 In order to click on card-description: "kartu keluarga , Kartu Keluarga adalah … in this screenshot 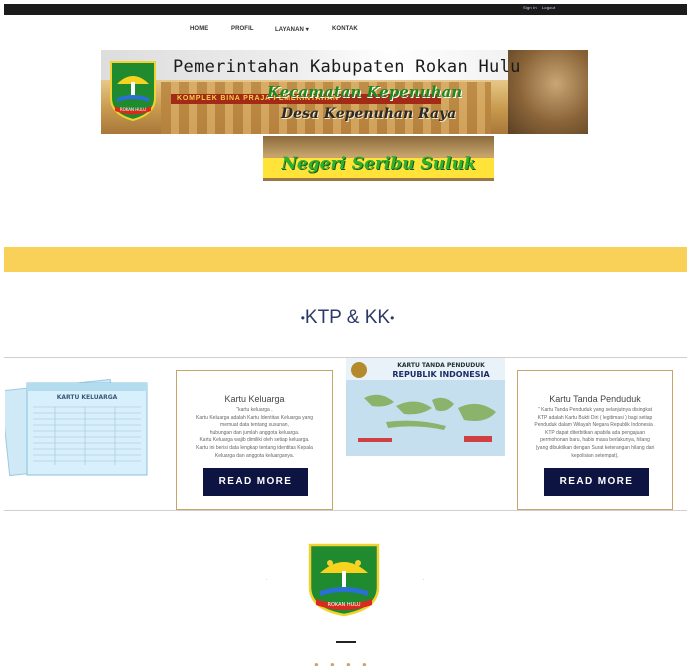, I will do `click(254, 433)`.